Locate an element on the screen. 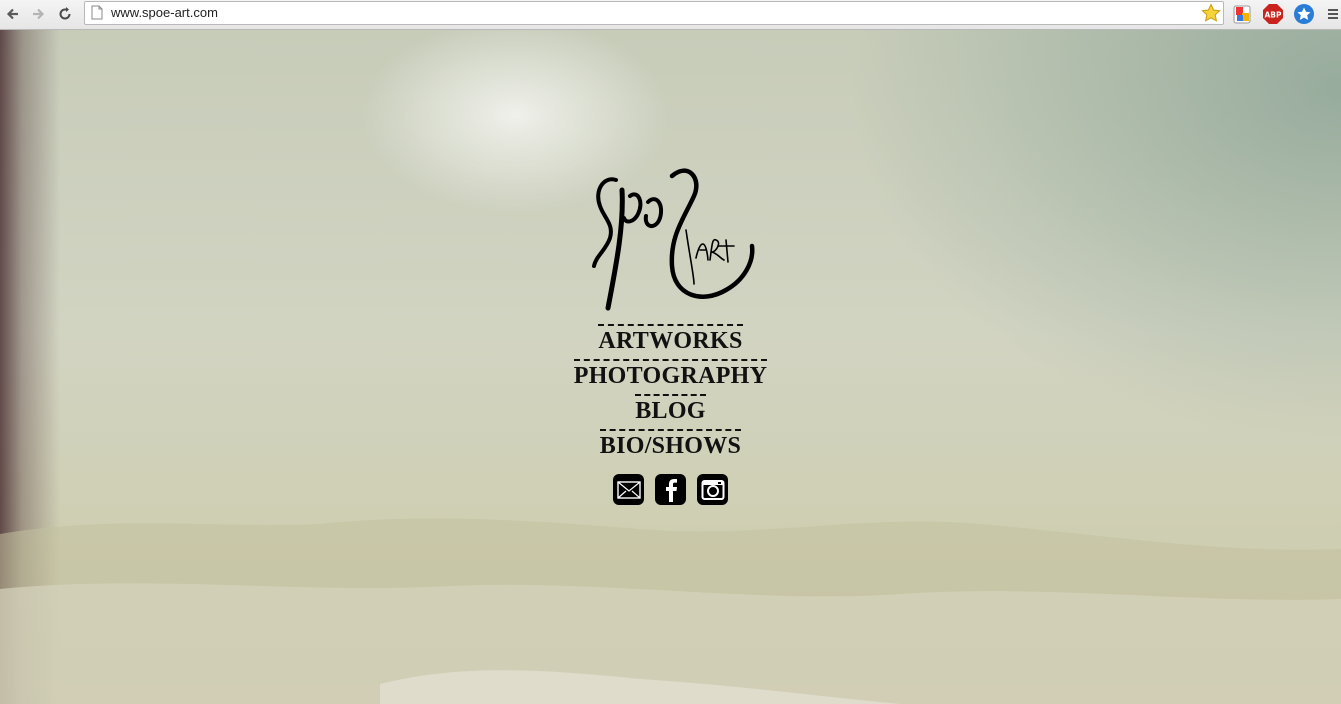 The width and height of the screenshot is (1341, 704). facebook-link is located at coordinates (670, 489).